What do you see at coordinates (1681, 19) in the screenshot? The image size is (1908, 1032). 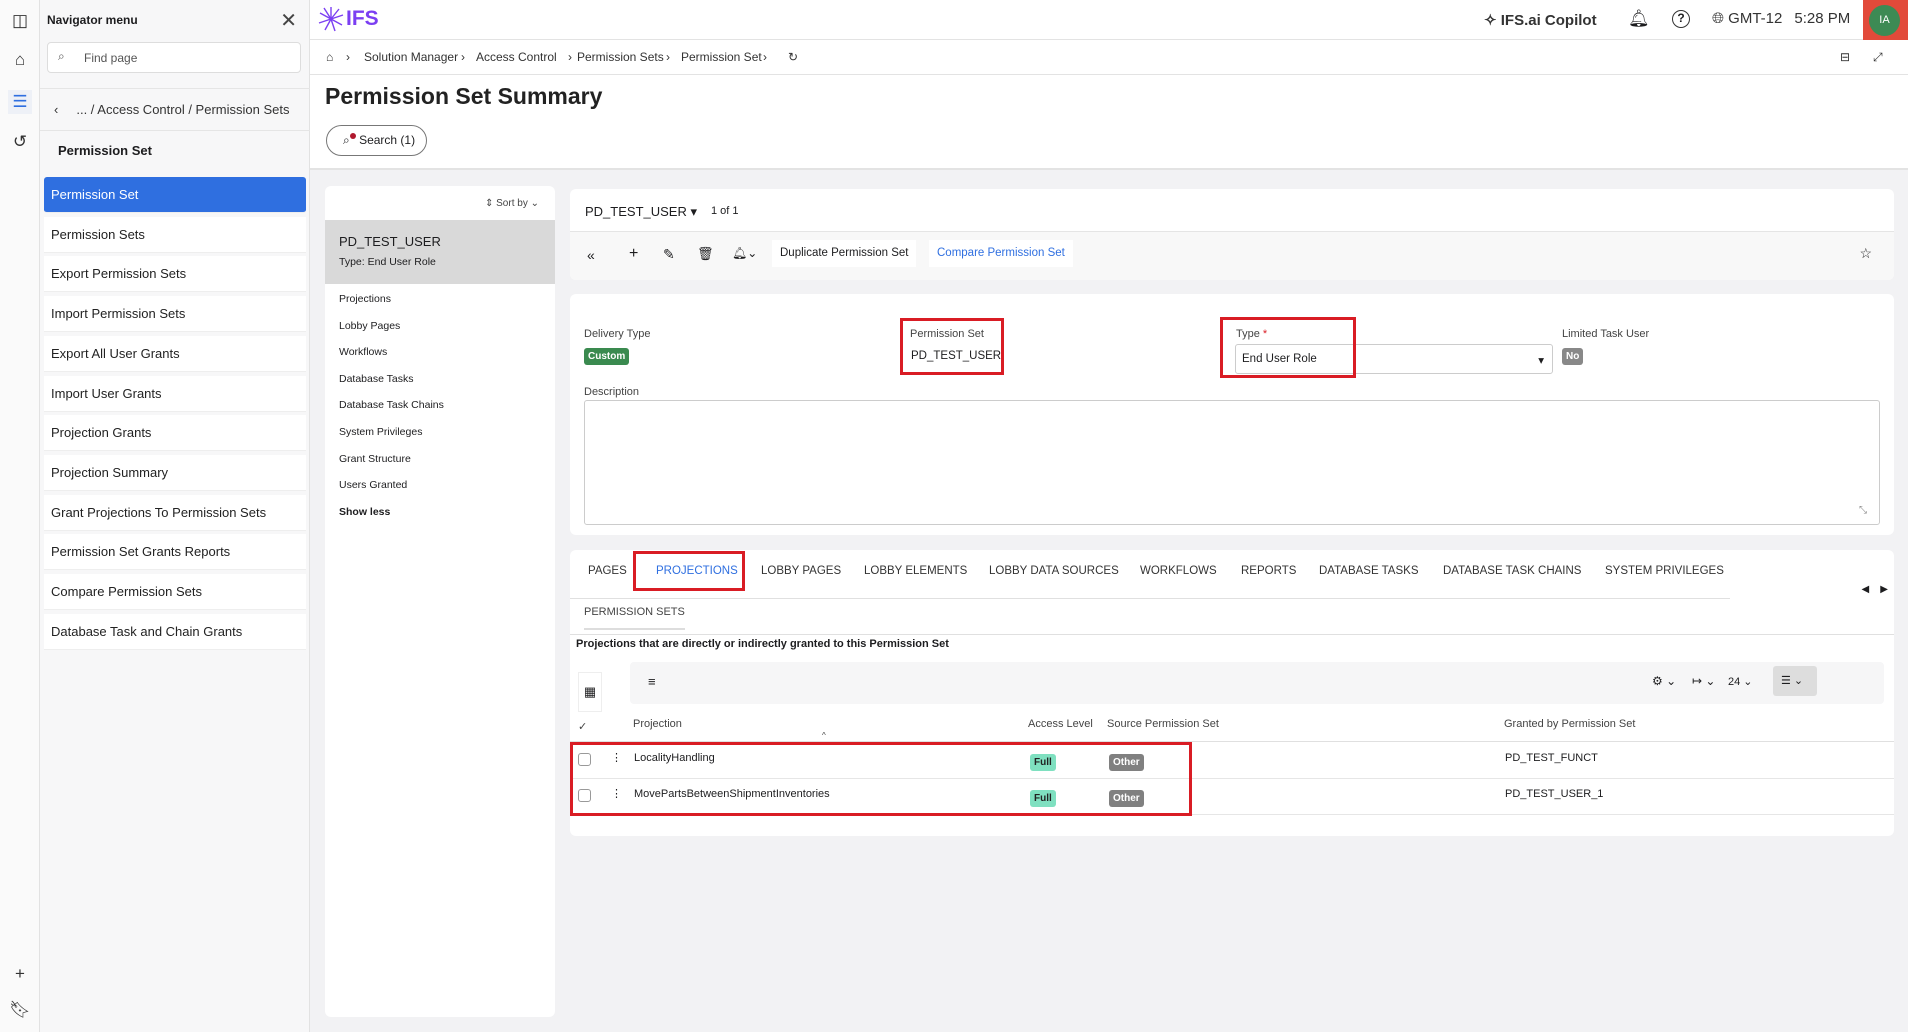 I see `help-icon: ?` at bounding box center [1681, 19].